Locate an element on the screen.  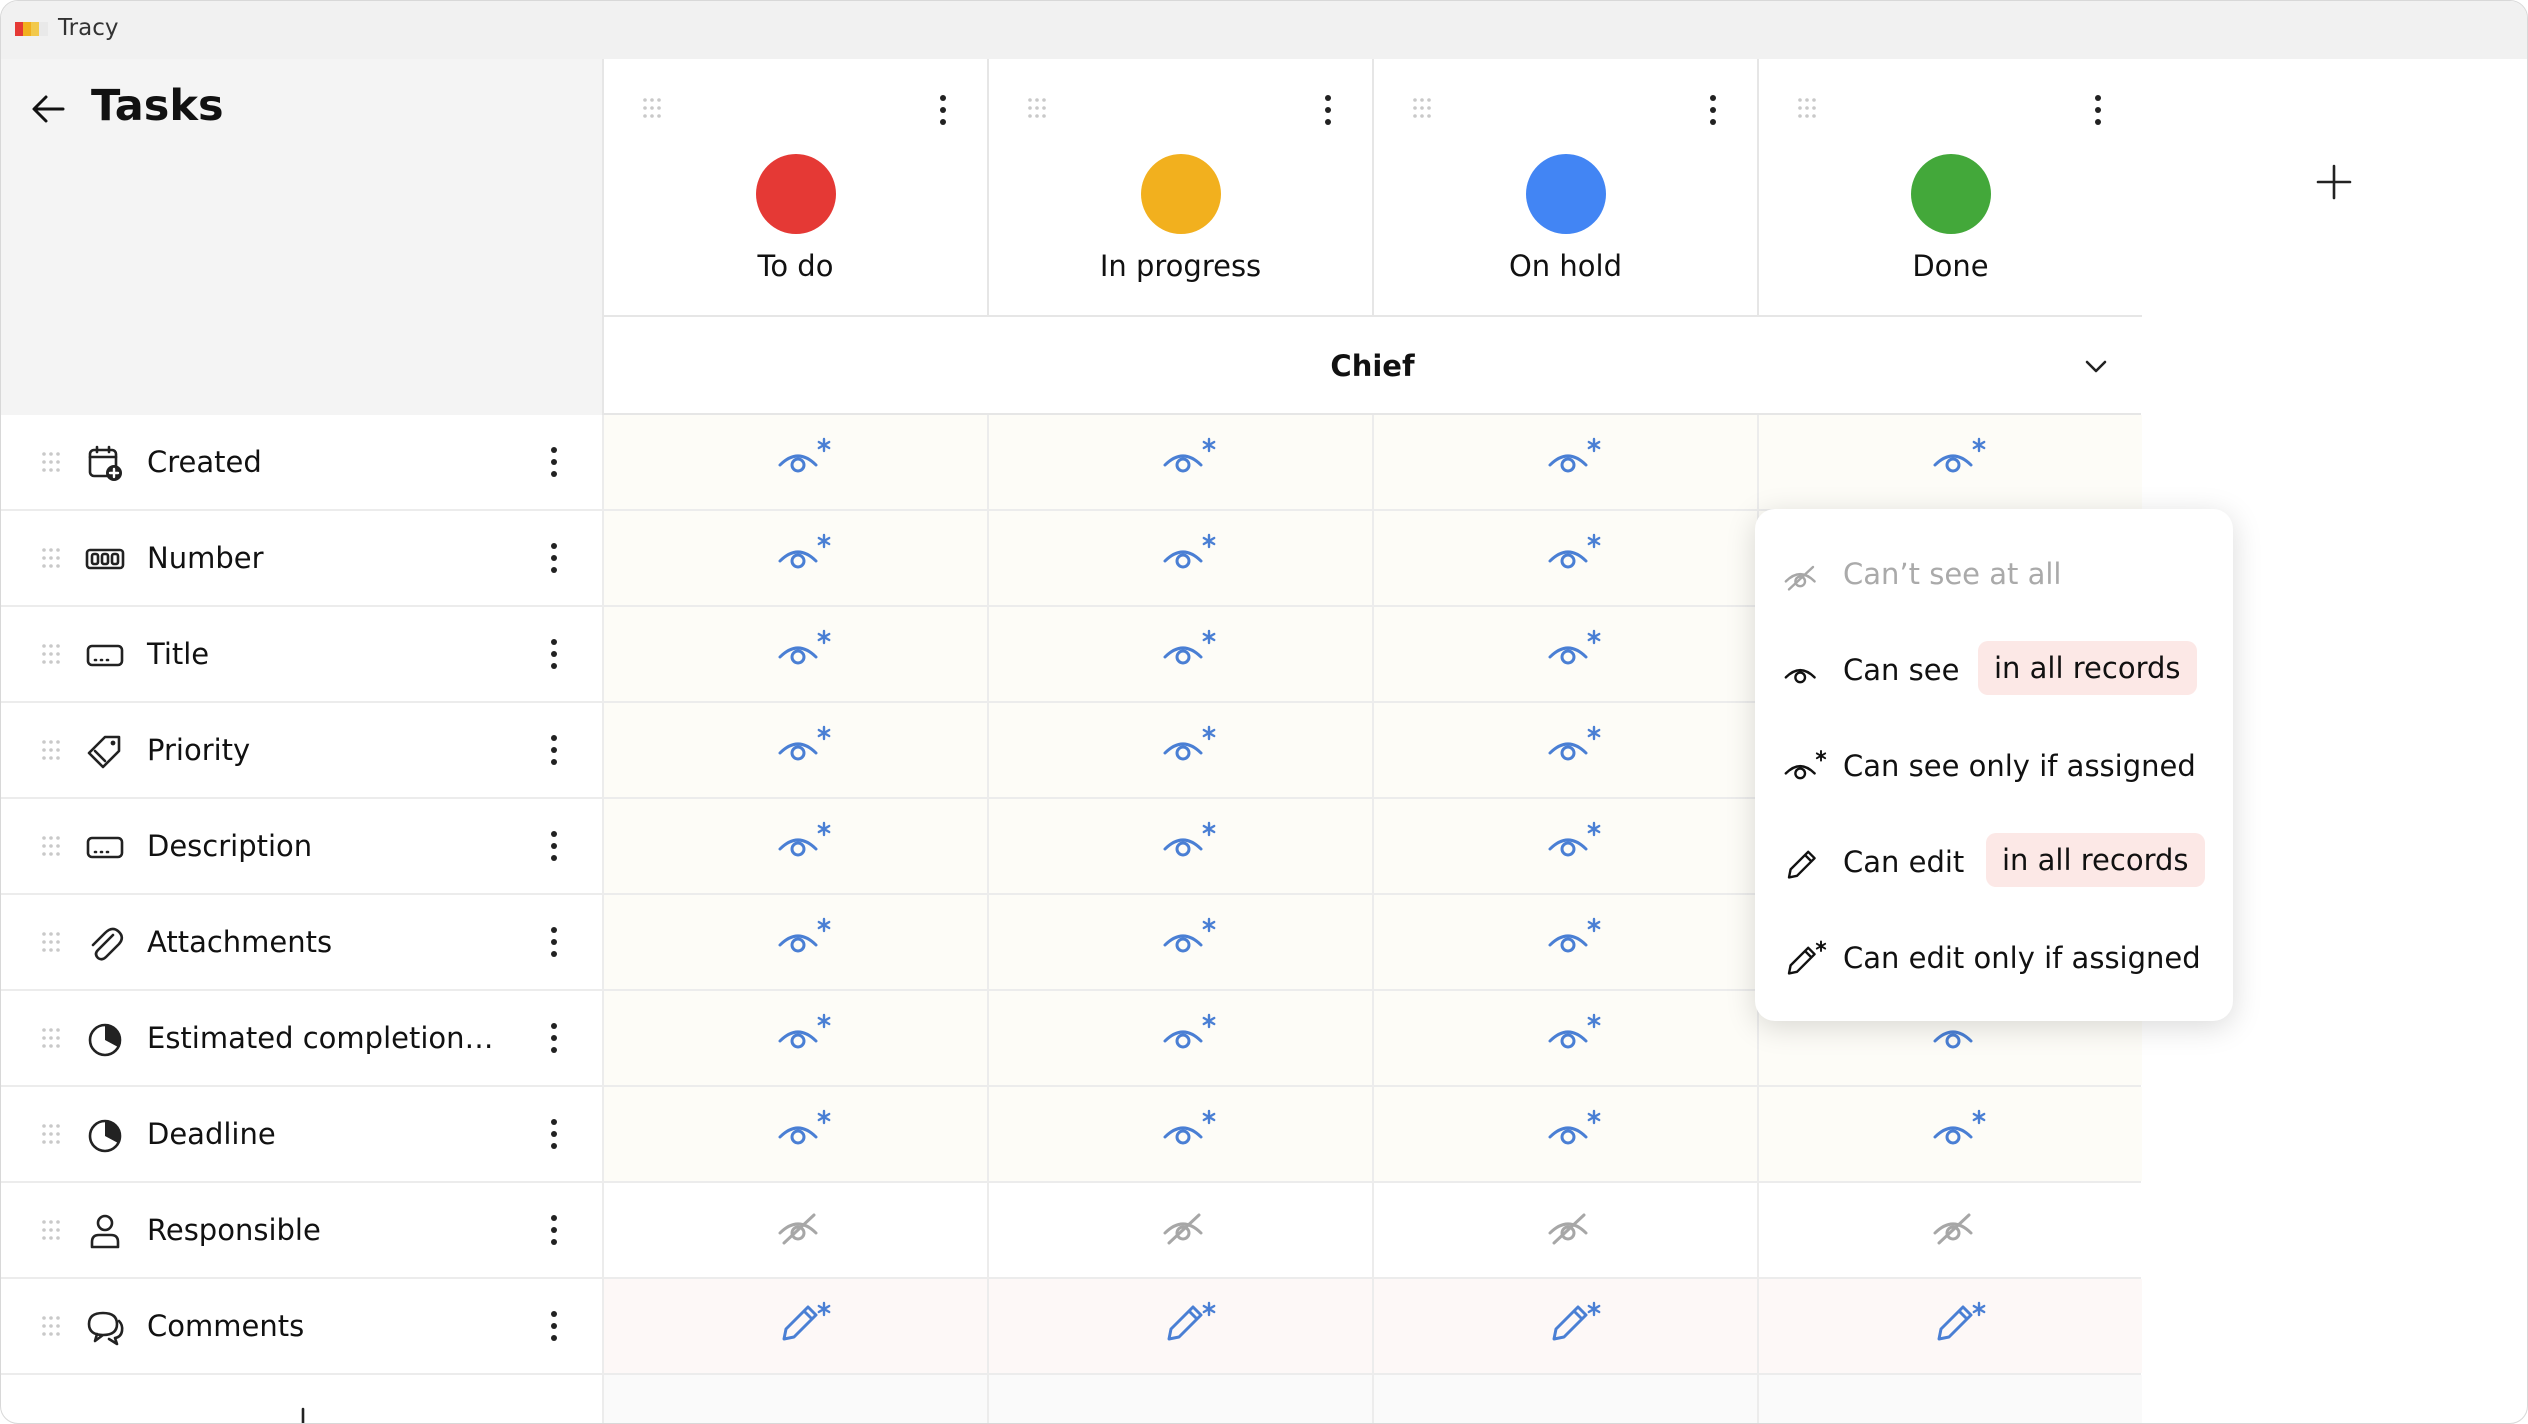
permission-option: Can see in all records is located at coordinates (1994, 671).